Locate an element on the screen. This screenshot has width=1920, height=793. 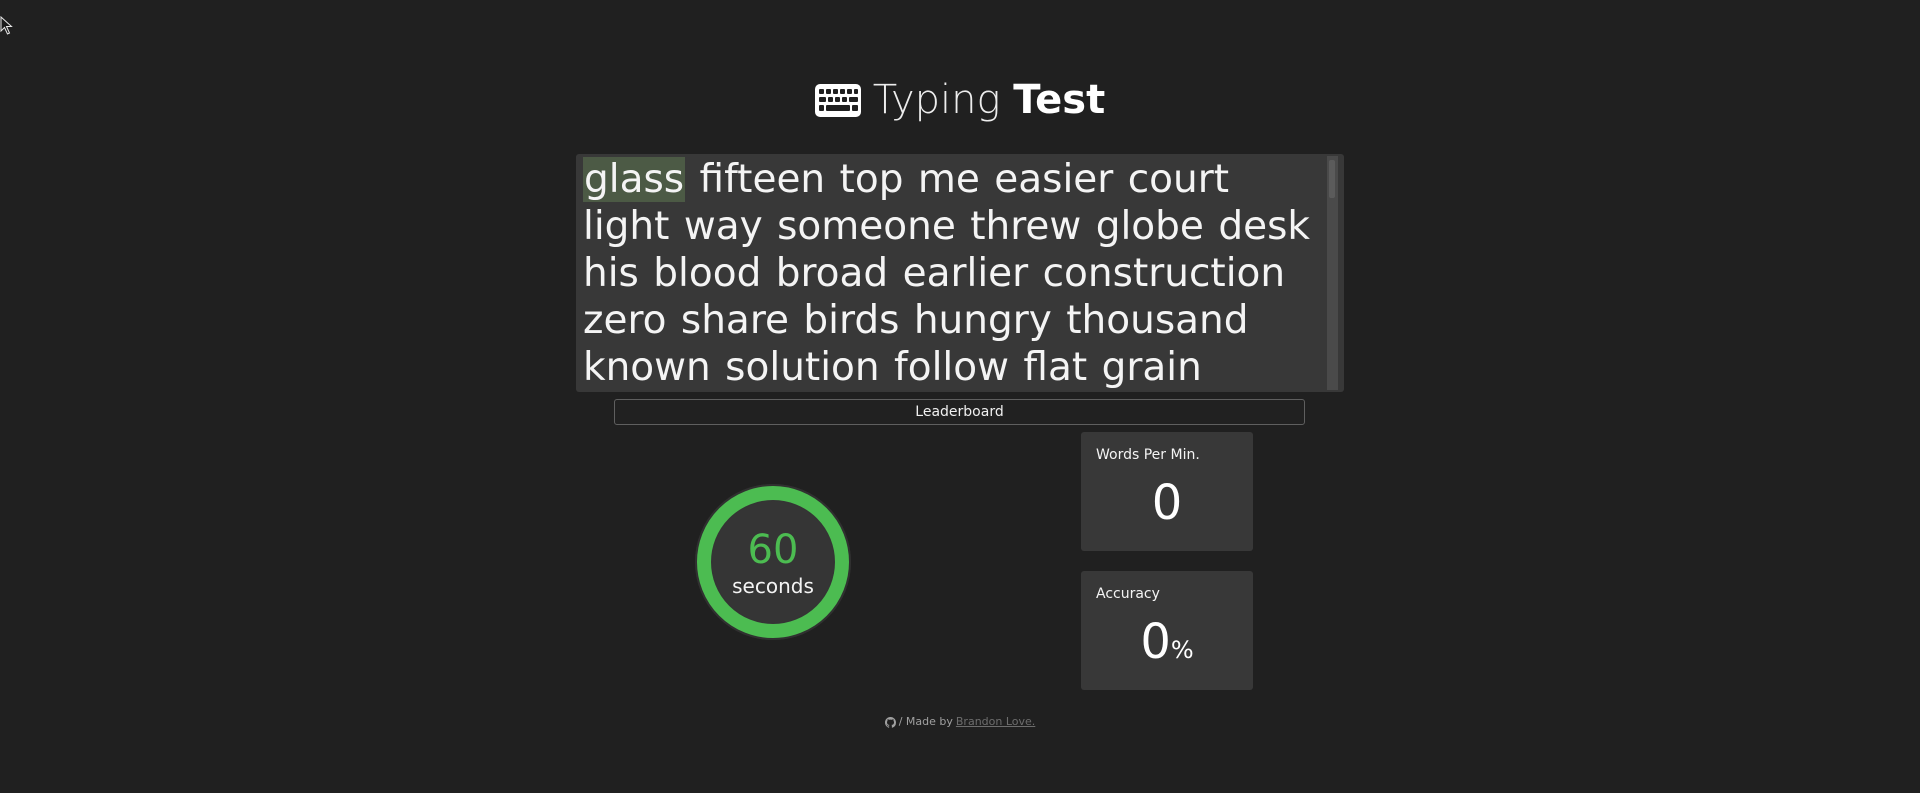
title-bold-text: Test is located at coordinates (1059, 100).